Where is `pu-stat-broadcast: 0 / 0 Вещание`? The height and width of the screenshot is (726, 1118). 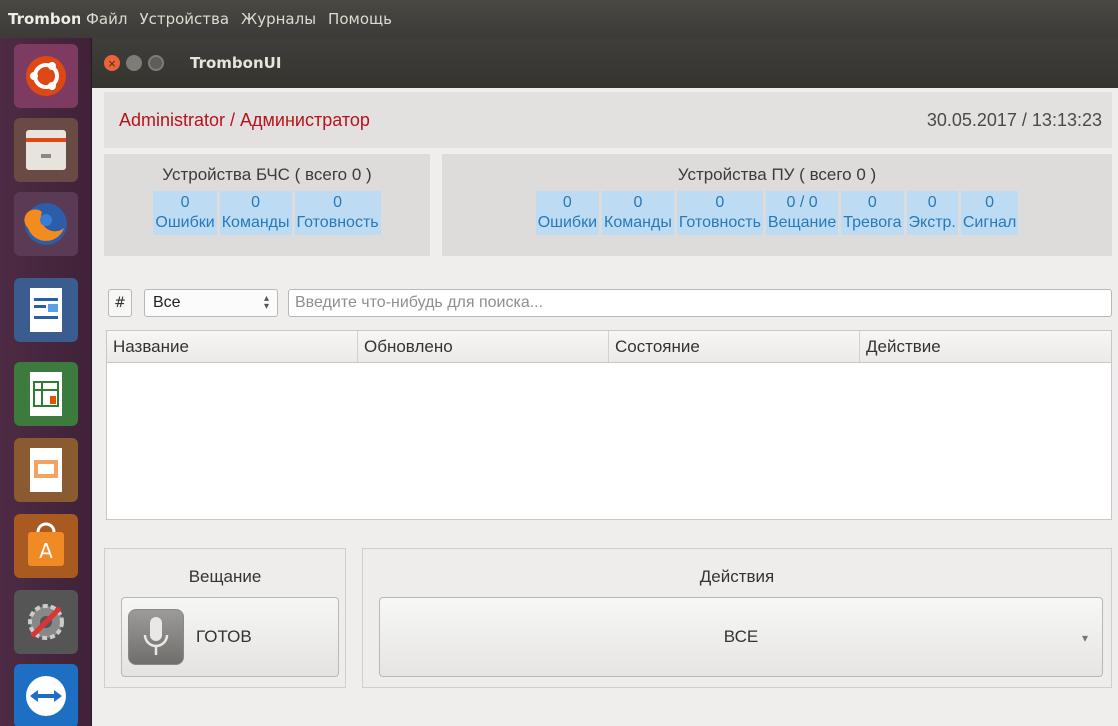
pu-stat-broadcast: 0 / 0 Вещание is located at coordinates (802, 213).